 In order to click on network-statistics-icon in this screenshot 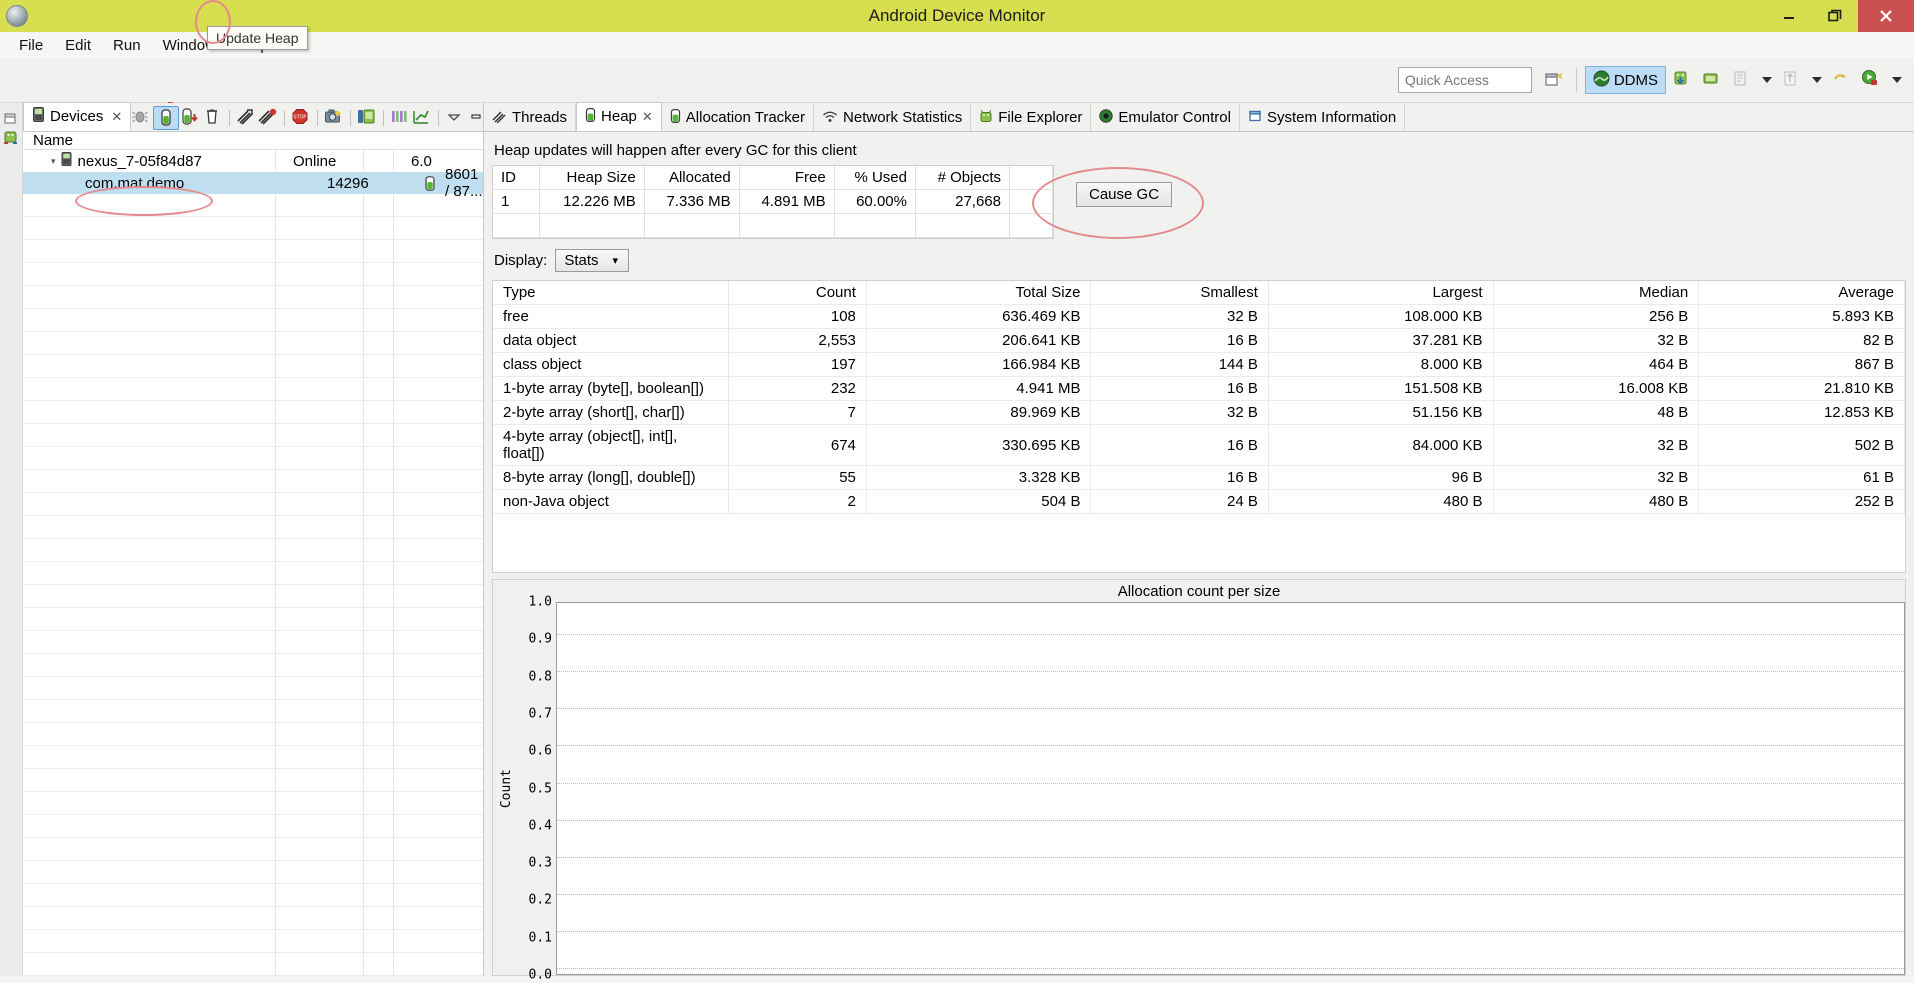, I will do `click(422, 117)`.